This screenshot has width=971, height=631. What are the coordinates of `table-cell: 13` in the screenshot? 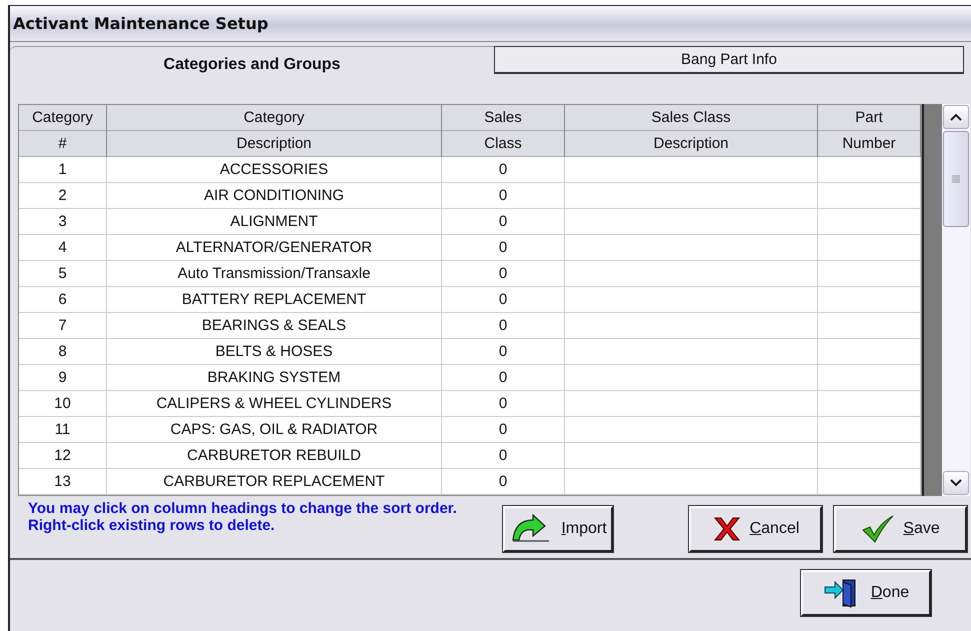 It's located at (63, 482).